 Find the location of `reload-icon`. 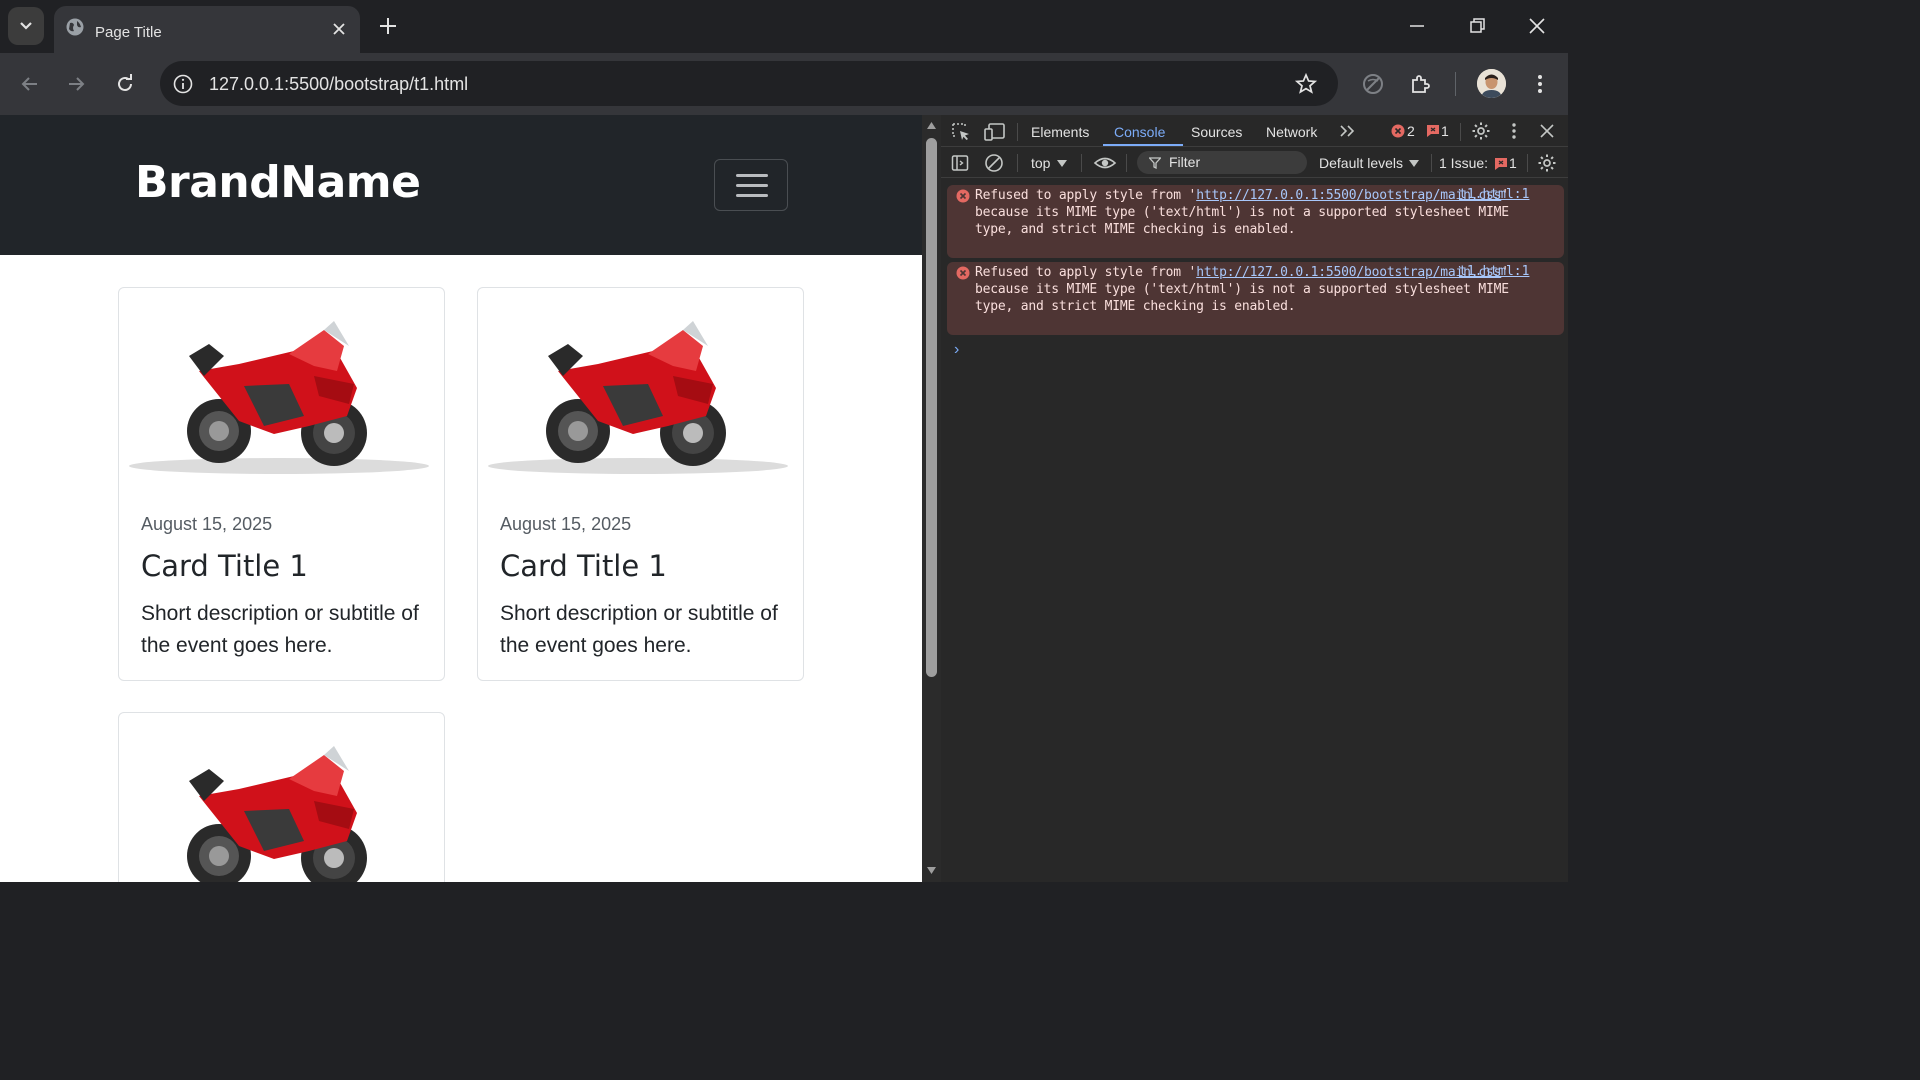

reload-icon is located at coordinates (125, 84).